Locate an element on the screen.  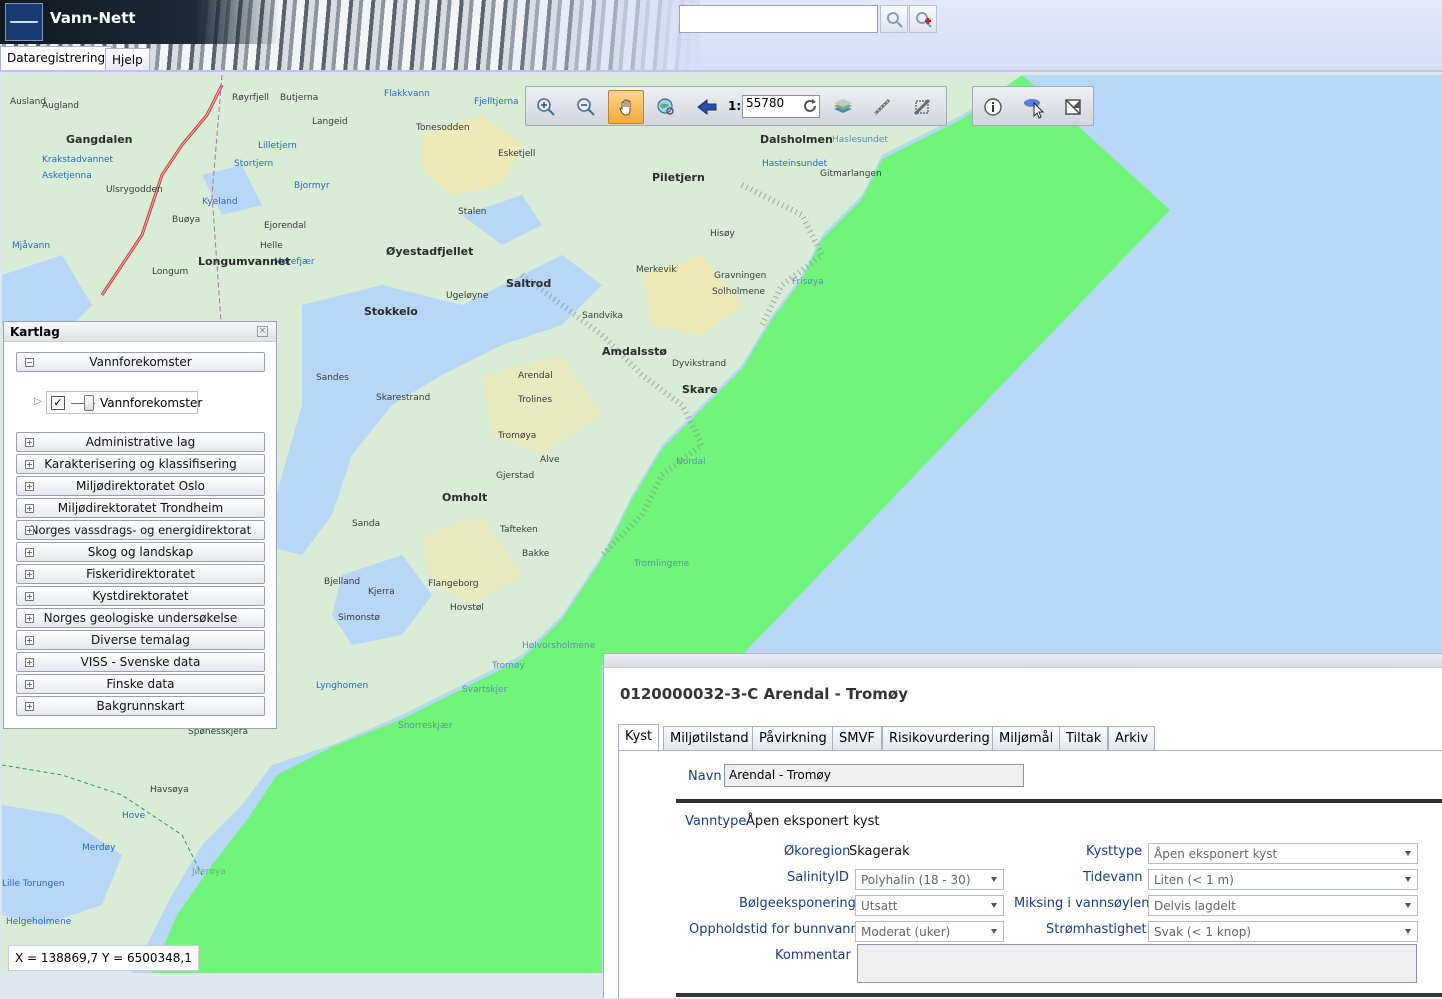
map-label: Gangdalen is located at coordinates (99, 139).